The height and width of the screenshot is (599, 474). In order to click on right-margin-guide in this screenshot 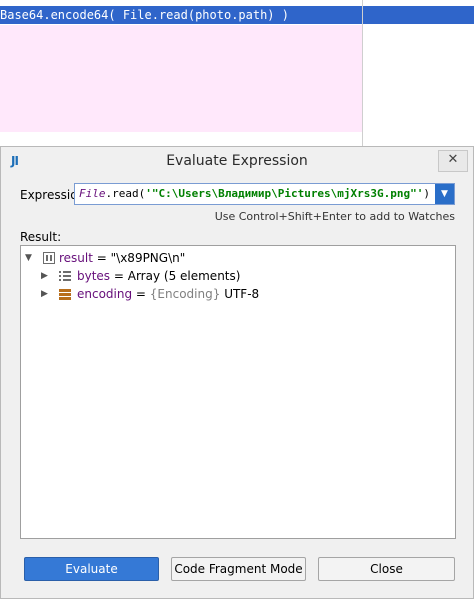, I will do `click(362, 74)`.